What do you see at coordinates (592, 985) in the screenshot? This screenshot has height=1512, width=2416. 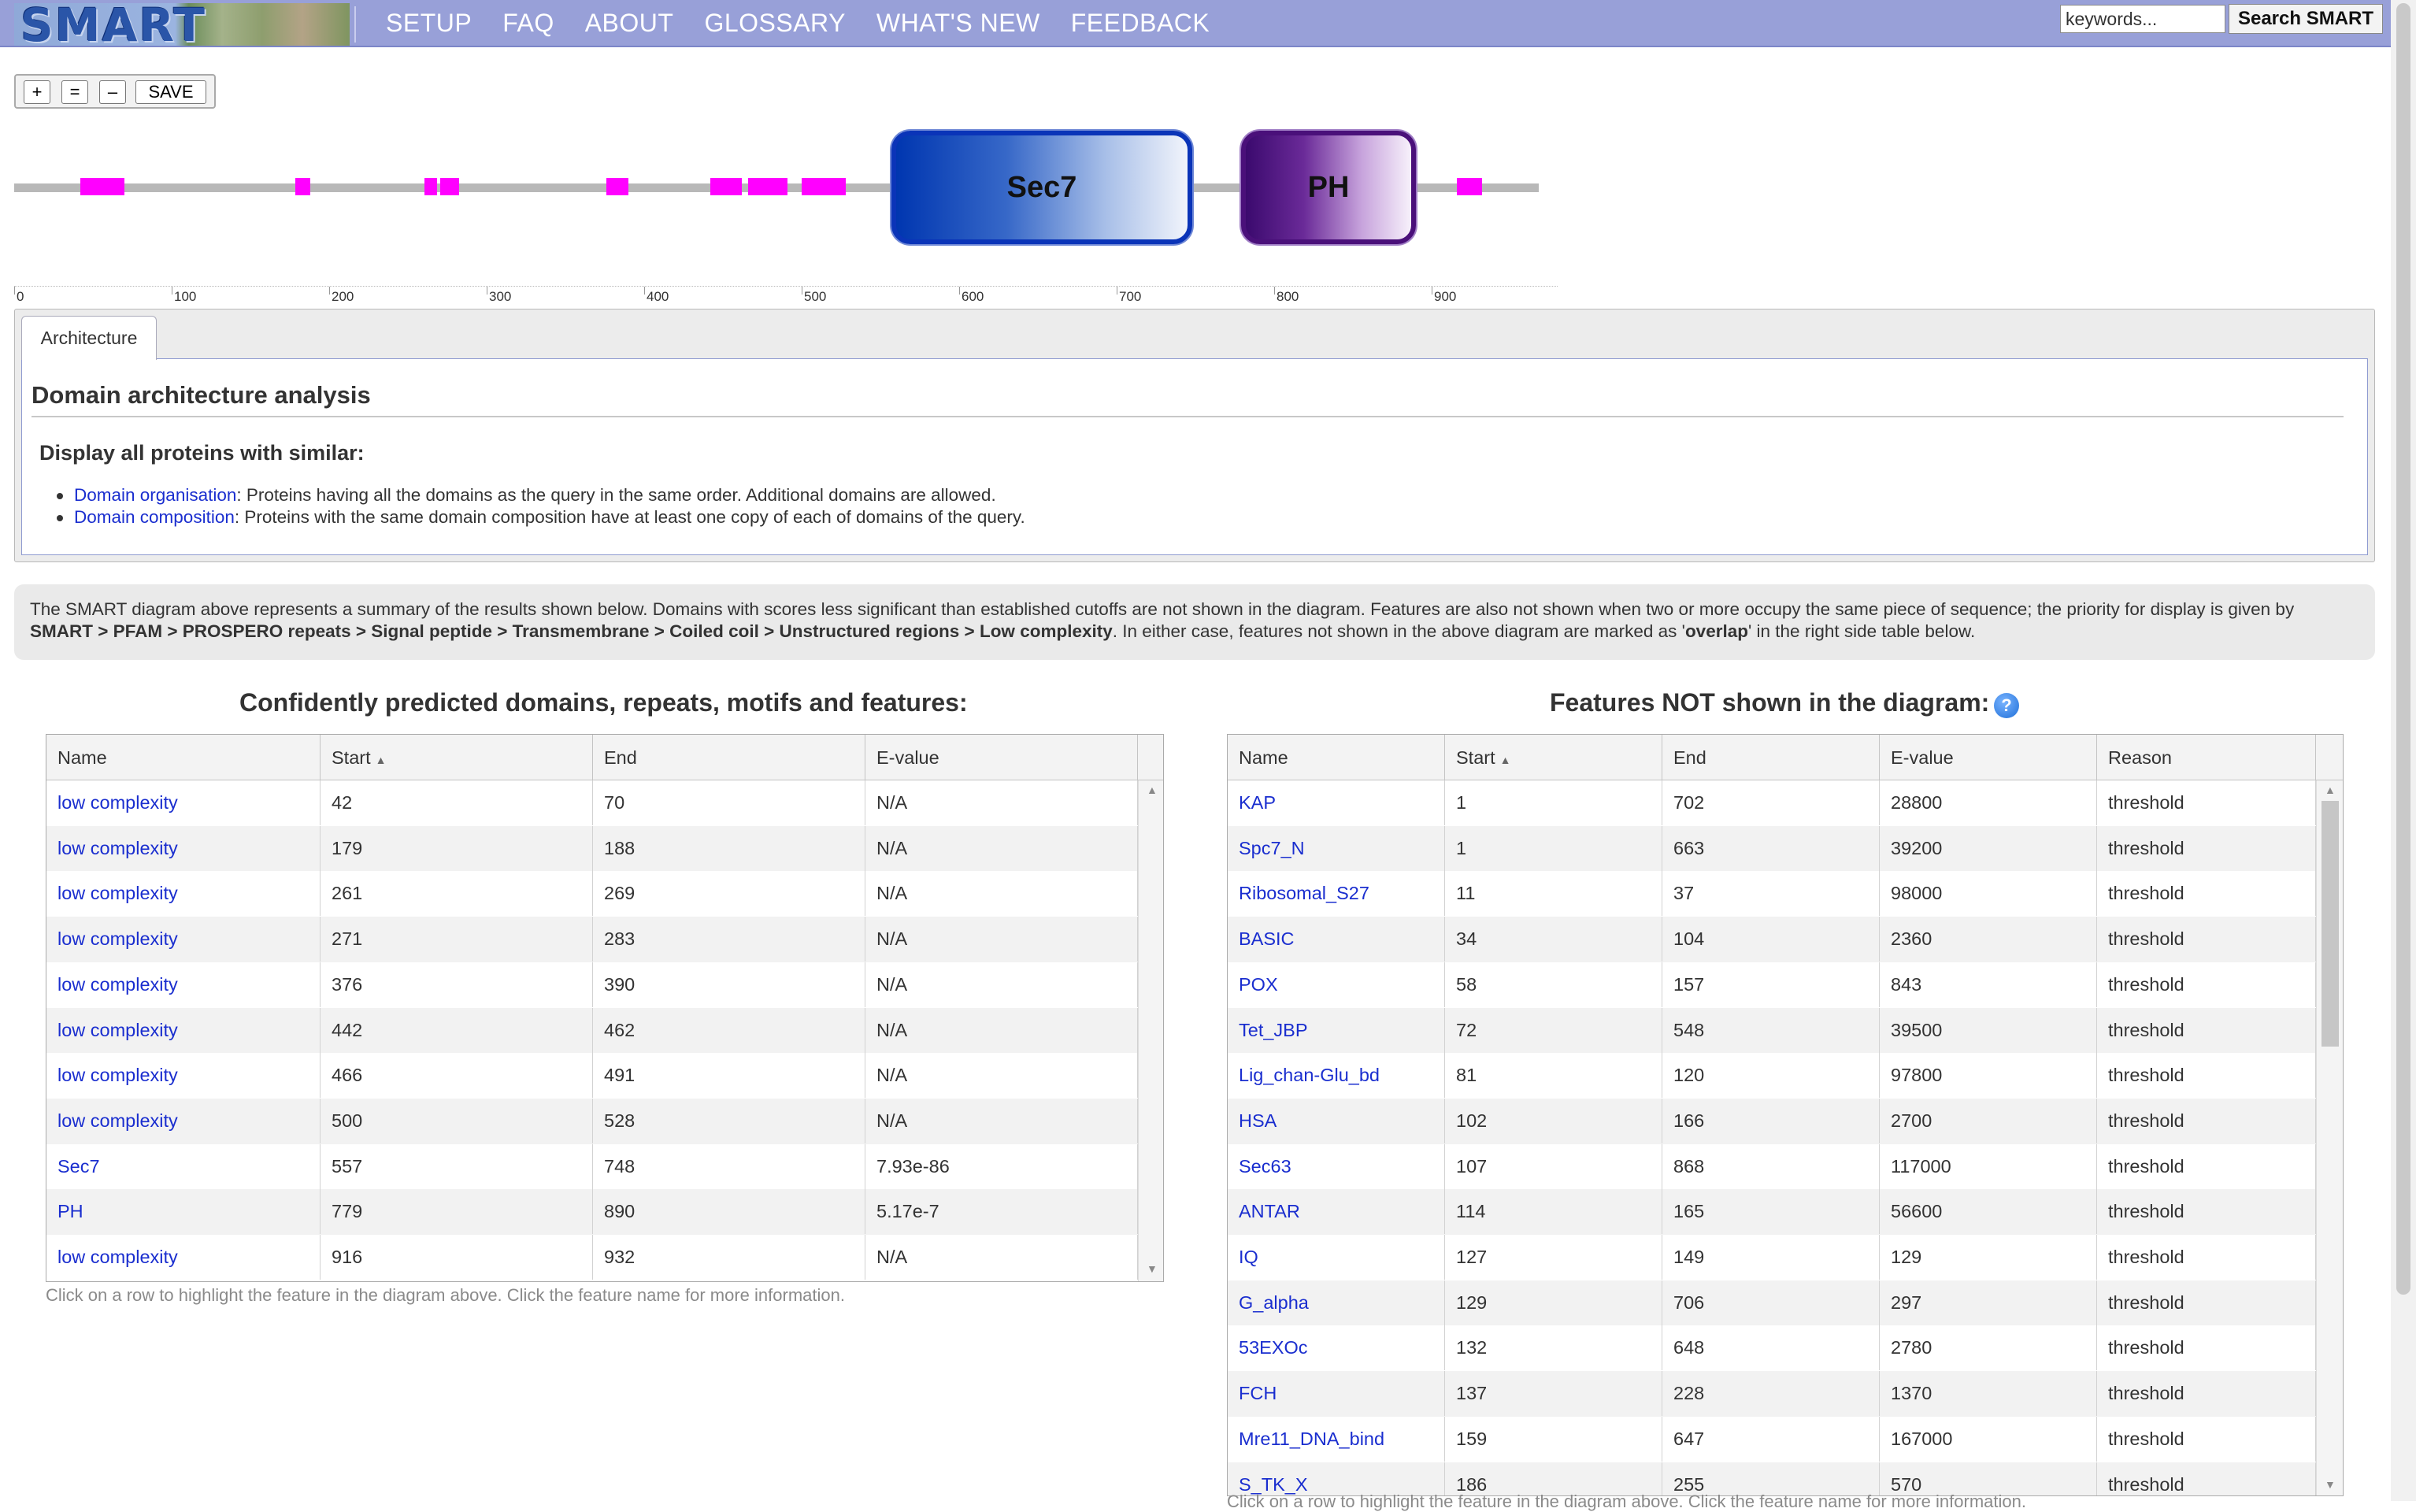 I see `table-row: low complexity 376 390 N/A` at bounding box center [592, 985].